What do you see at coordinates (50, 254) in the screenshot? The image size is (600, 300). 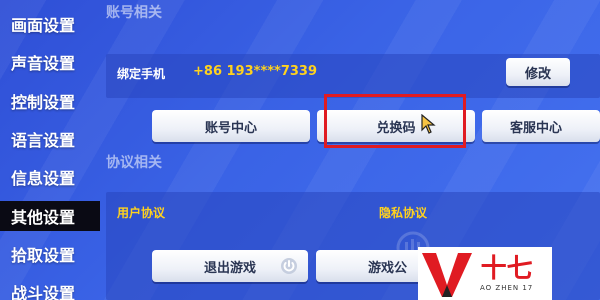 I see `sidebar-item-pickup: 拾取设置` at bounding box center [50, 254].